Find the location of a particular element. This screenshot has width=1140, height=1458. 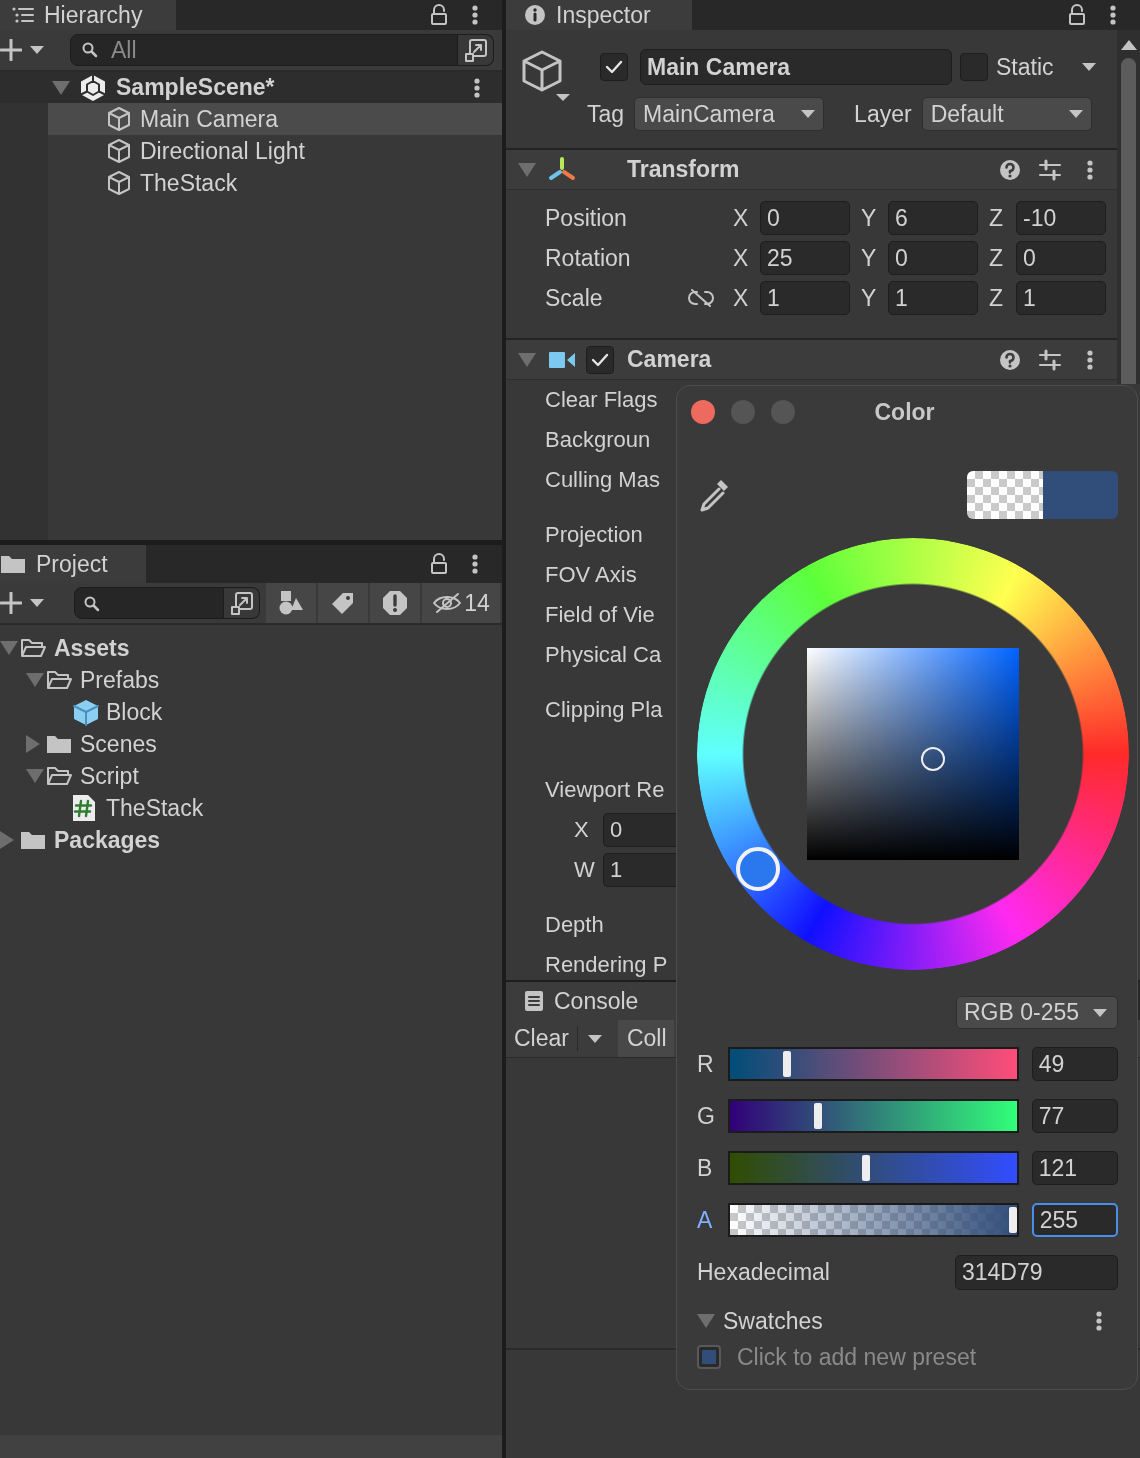

channel-label: B is located at coordinates (705, 1168).